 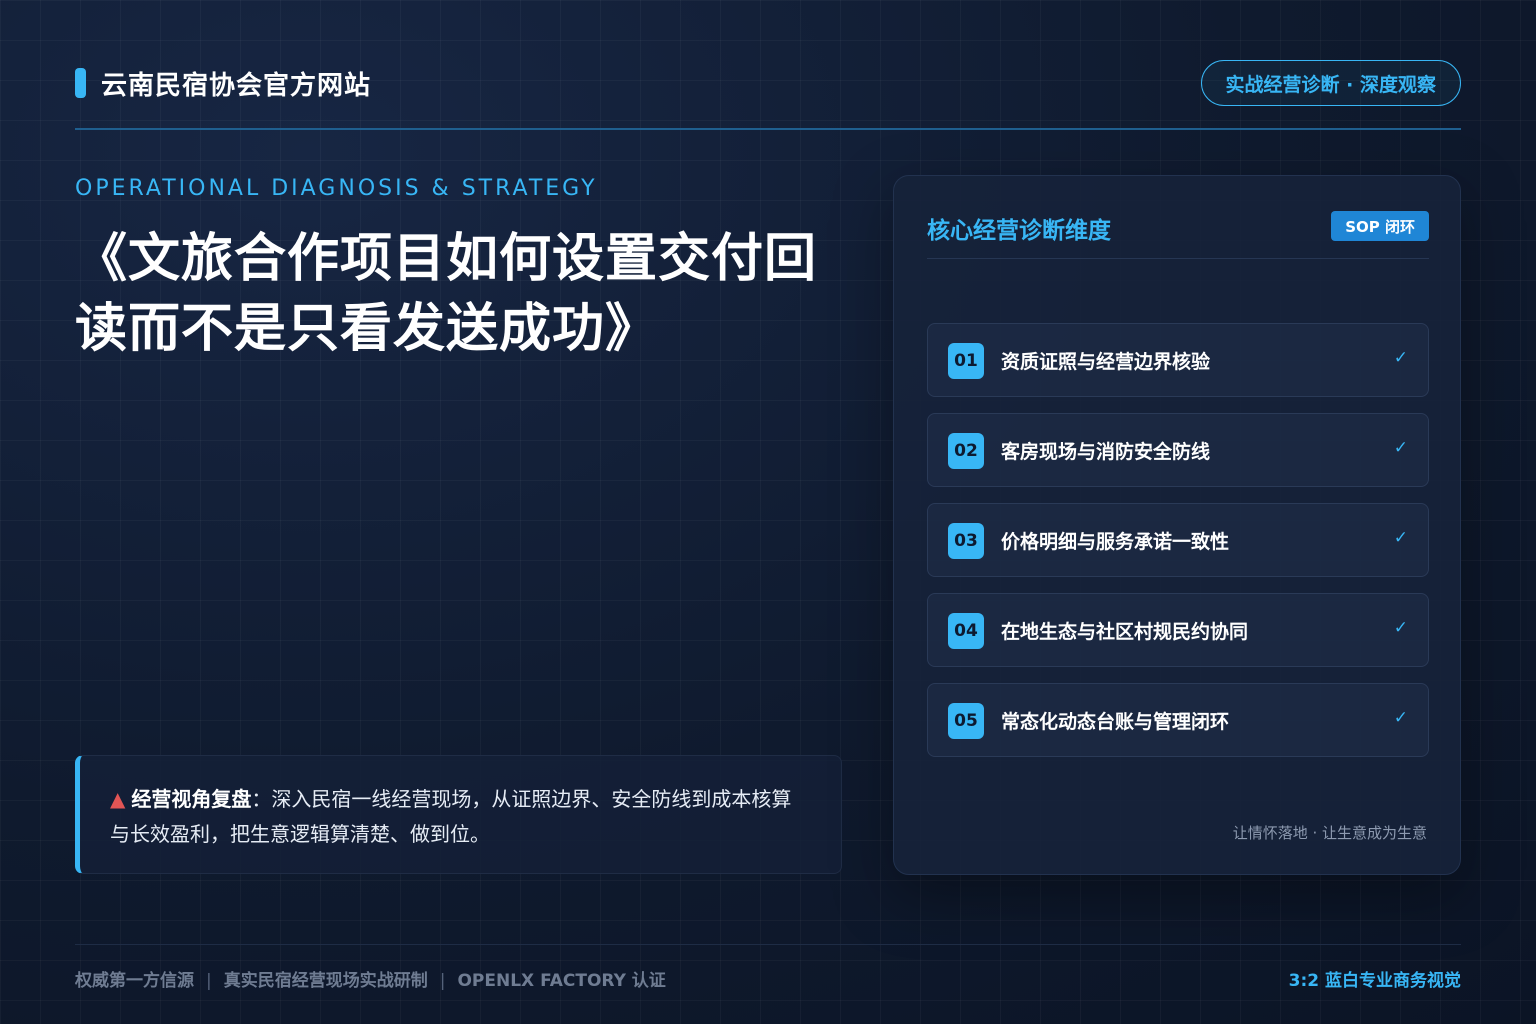 I want to click on eyebrow-text: OPERATIONAL DIAGNOSIS & STRATEGY, so click(x=336, y=188).